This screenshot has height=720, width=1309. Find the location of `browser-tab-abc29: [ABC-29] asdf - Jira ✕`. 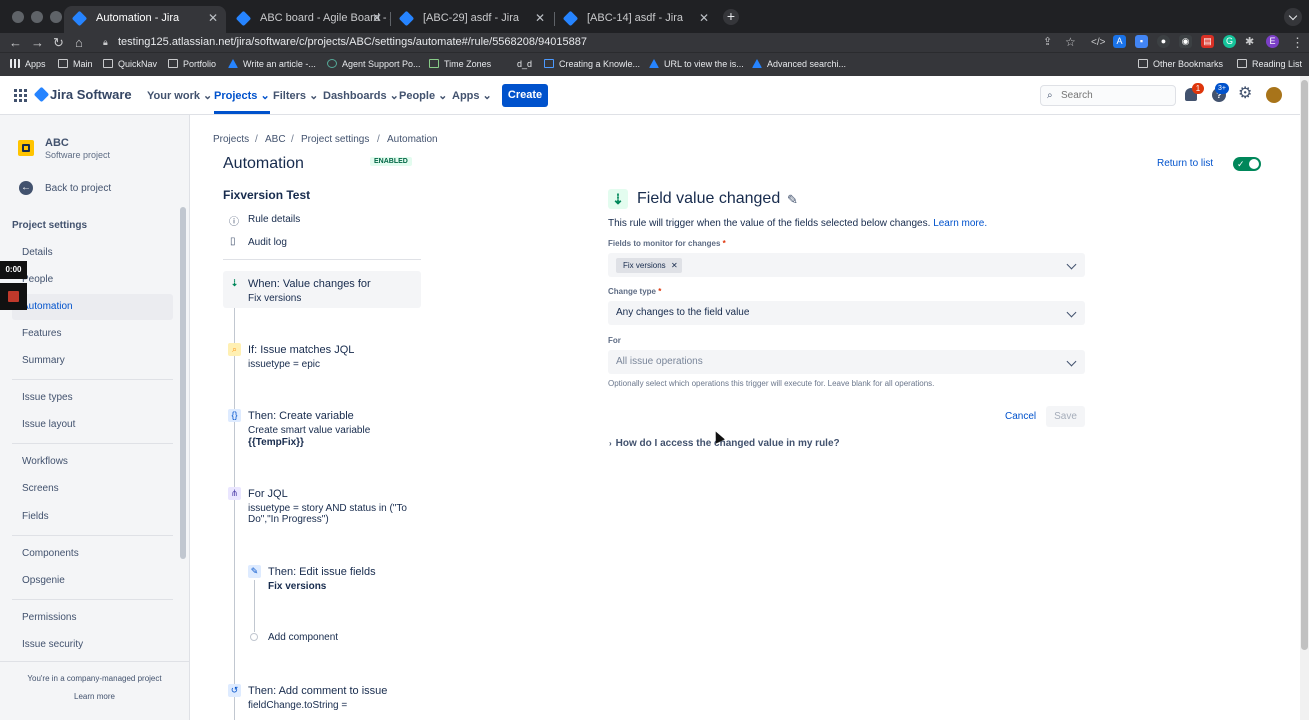

browser-tab-abc29: [ABC-29] asdf - Jira ✕ is located at coordinates (472, 19).